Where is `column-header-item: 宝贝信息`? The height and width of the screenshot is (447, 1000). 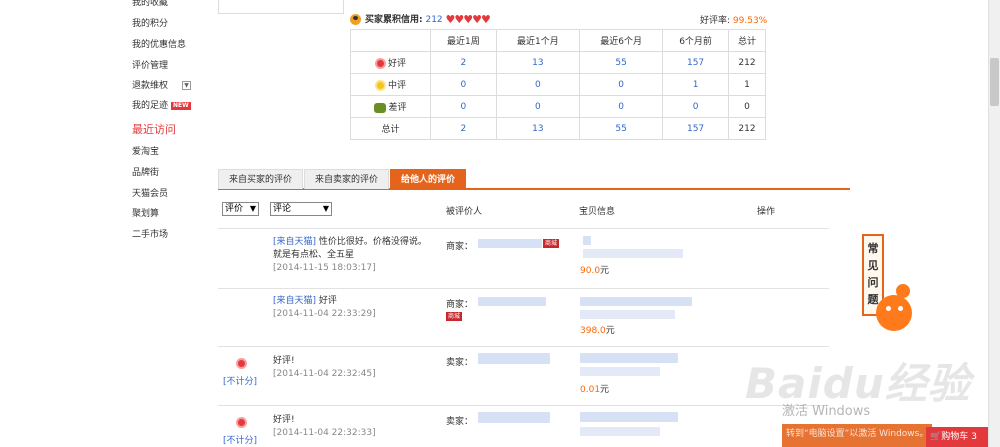
column-header-item: 宝贝信息 is located at coordinates (597, 212).